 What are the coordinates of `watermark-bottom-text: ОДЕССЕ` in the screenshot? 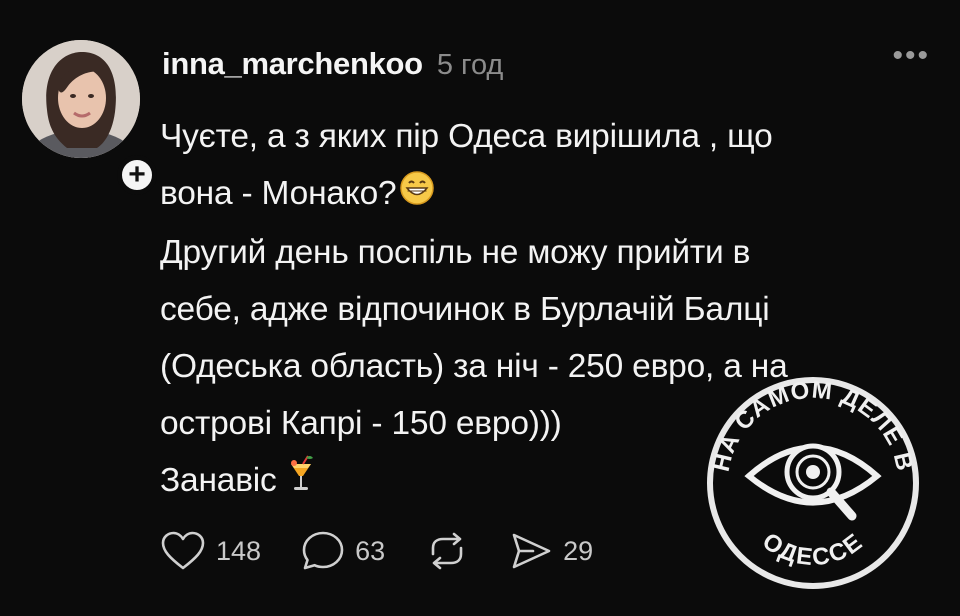 It's located at (811, 550).